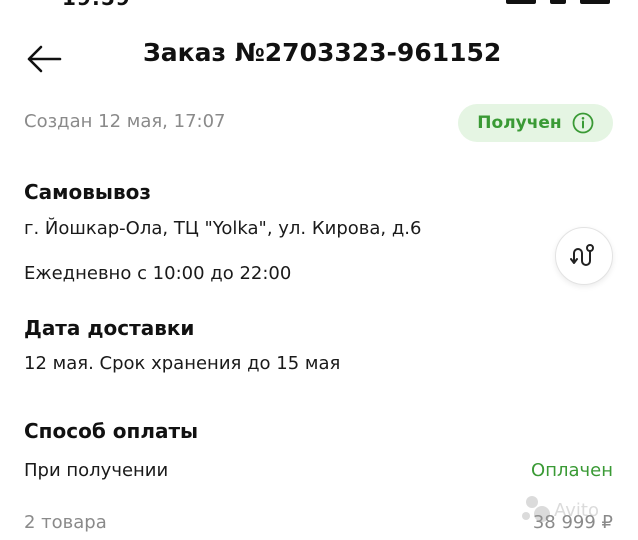  I want to click on page-title: Заказ №2703323-961152, so click(322, 52).